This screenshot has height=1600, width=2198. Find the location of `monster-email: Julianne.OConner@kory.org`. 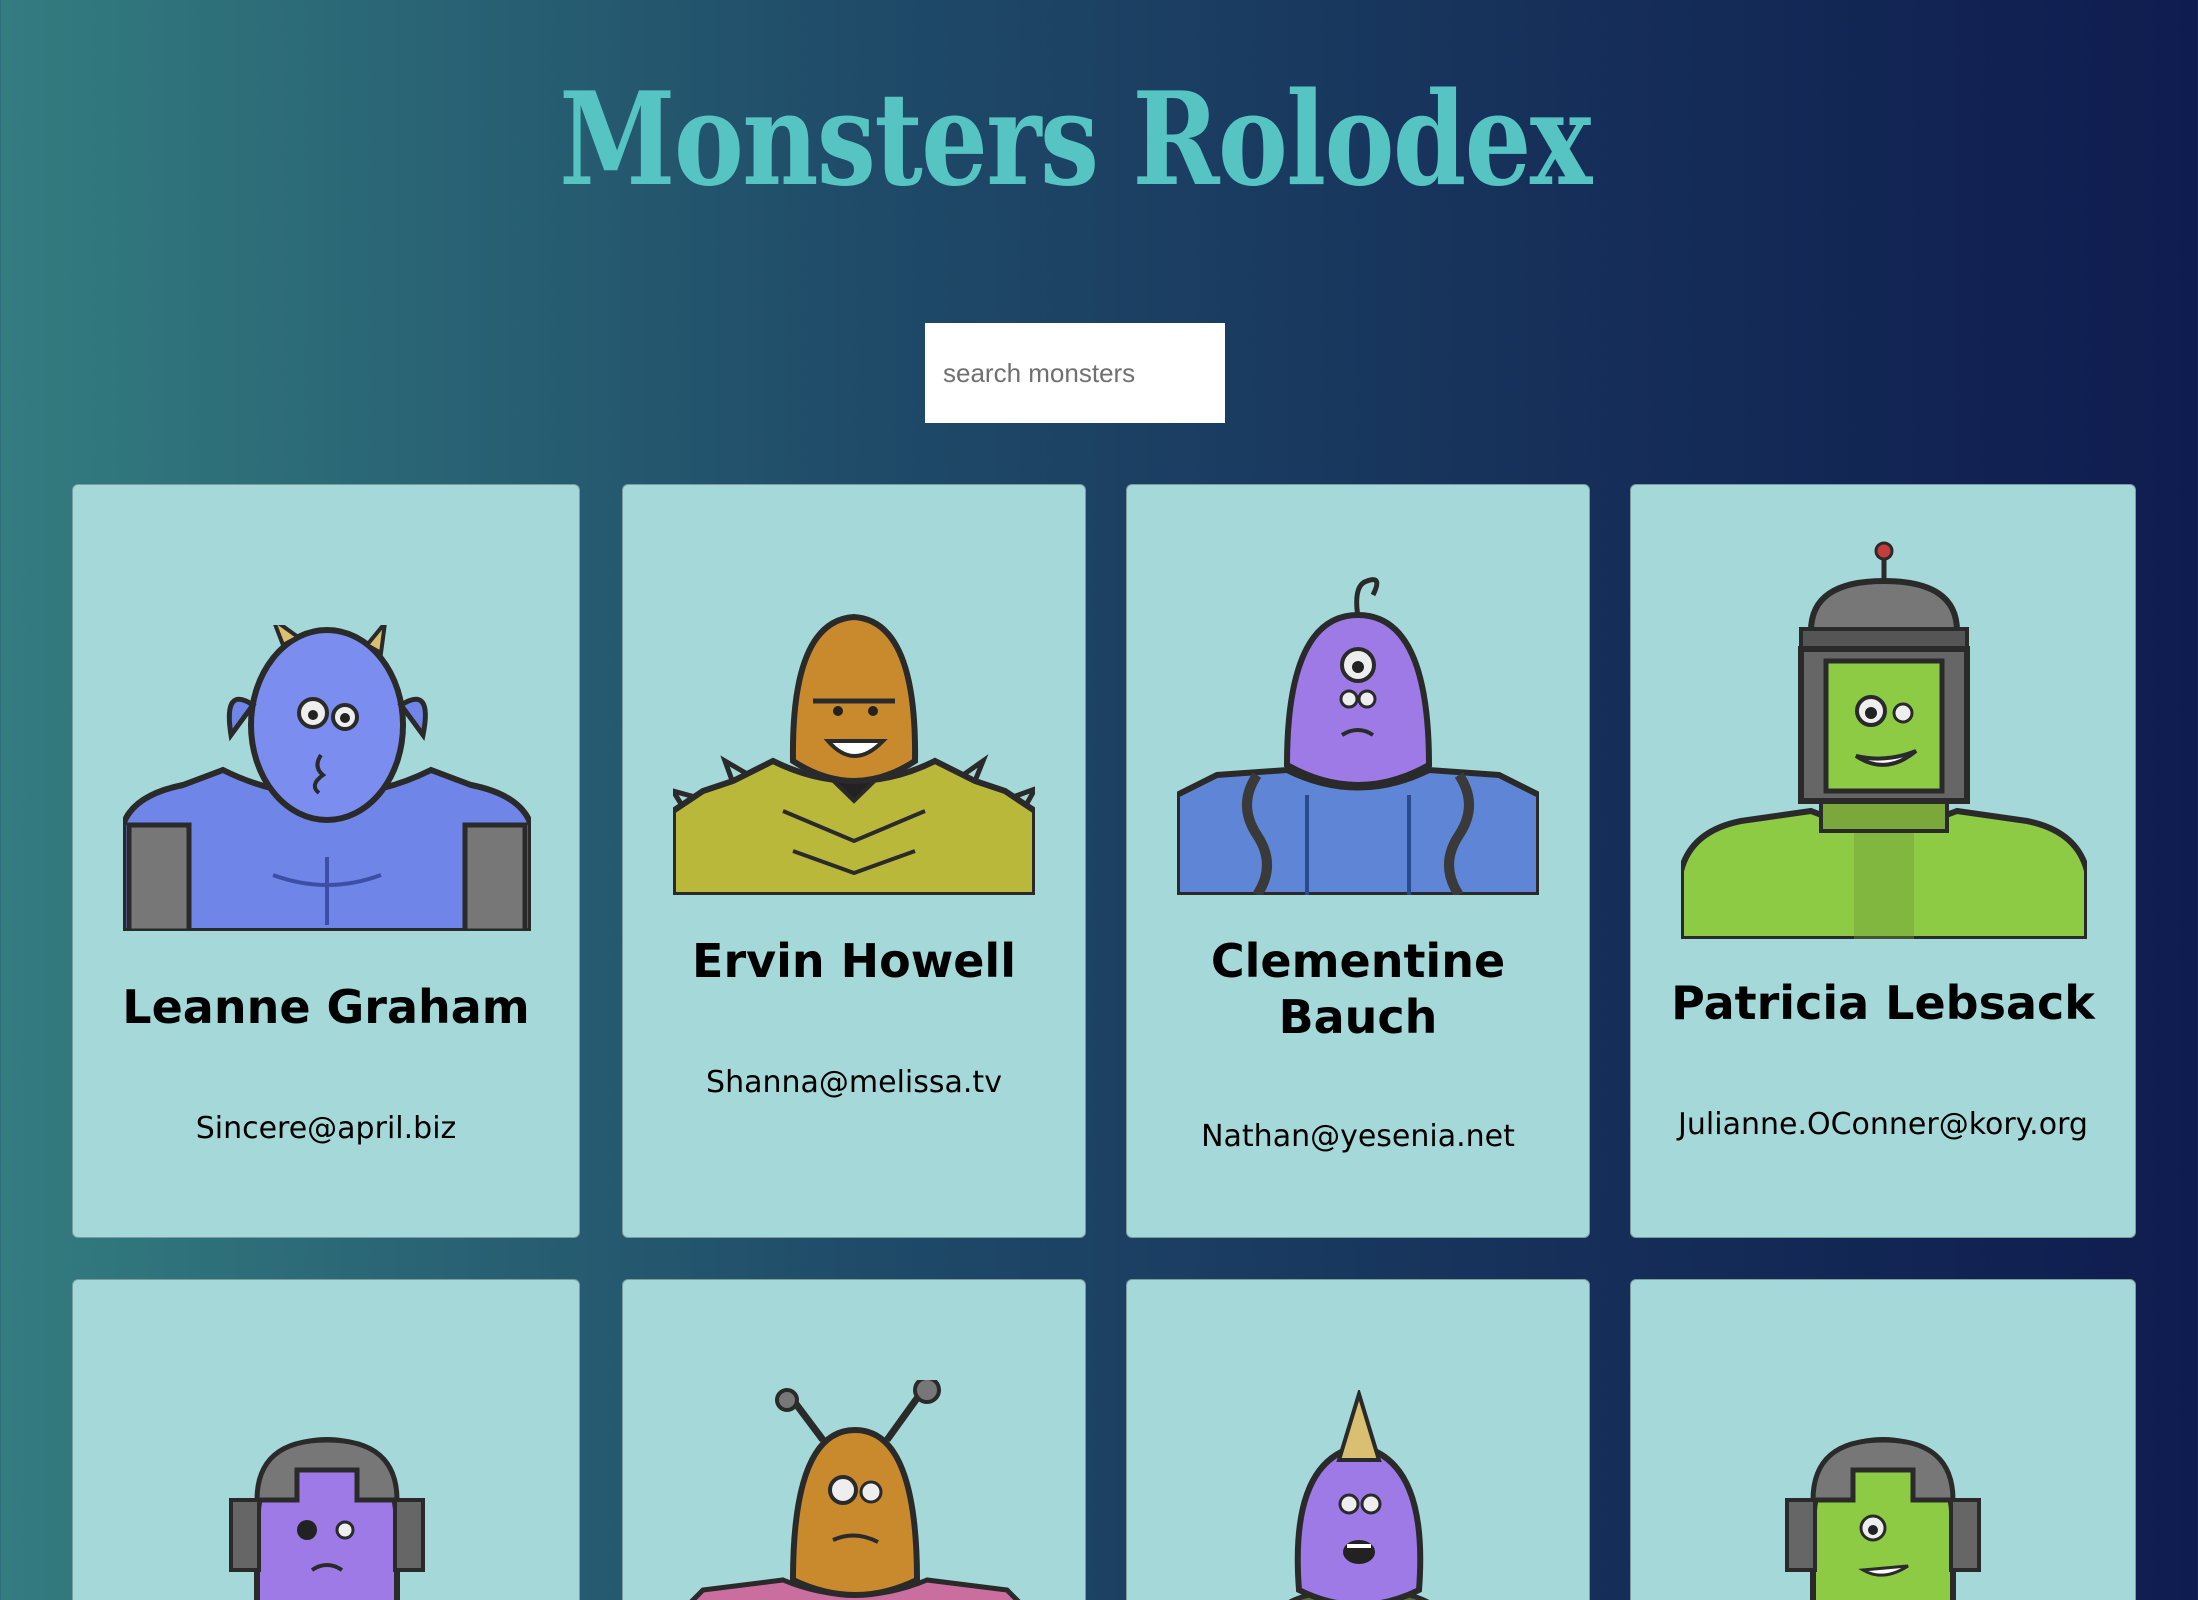

monster-email: Julianne.OConner@kory.org is located at coordinates (1883, 1124).